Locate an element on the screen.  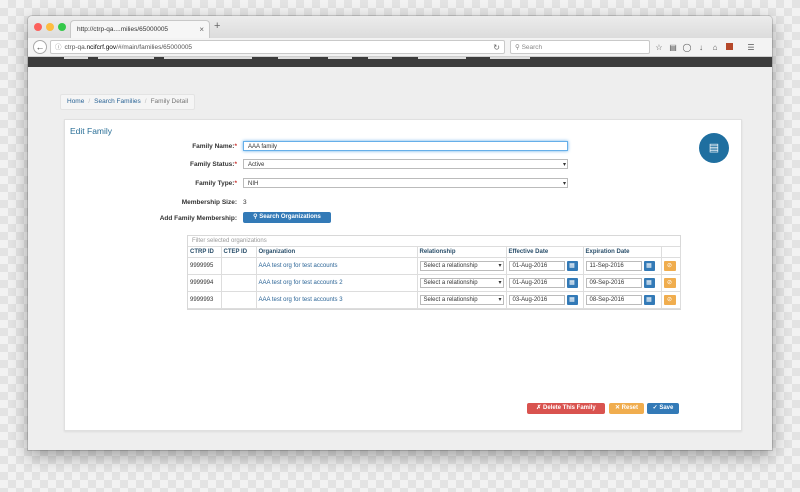
site-nav-item: ▬▬▬▬▬▬▬▬▬▬▬ is located at coordinates (208, 59).